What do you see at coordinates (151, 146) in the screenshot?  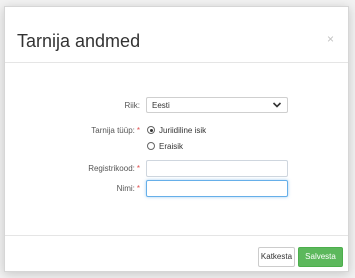 I see `radio-button` at bounding box center [151, 146].